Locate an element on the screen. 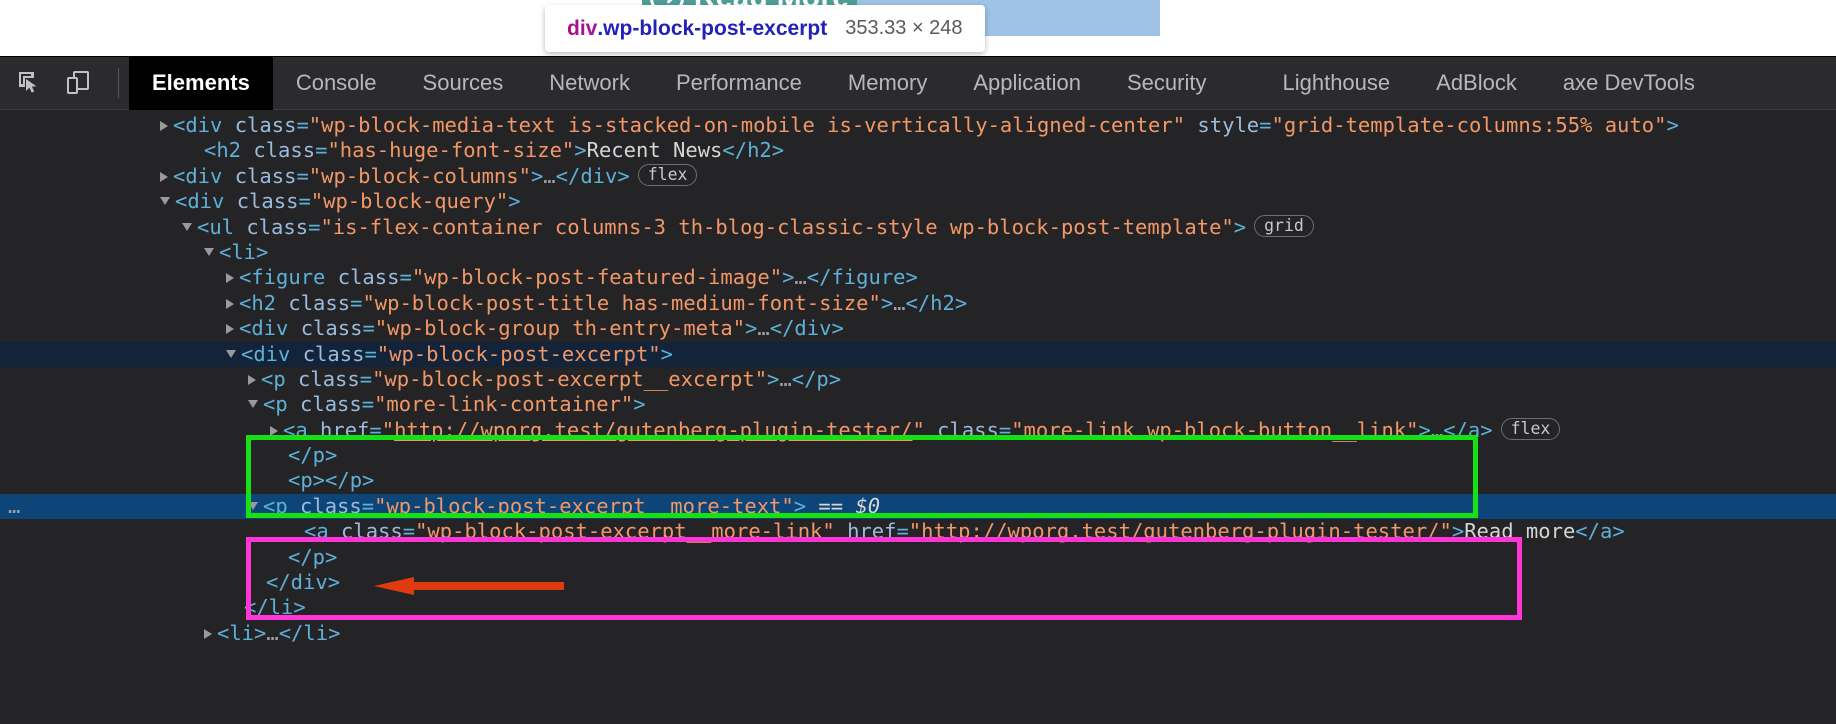 The height and width of the screenshot is (724, 1836). tab-axe-devtools: axe DevTools is located at coordinates (1629, 83).